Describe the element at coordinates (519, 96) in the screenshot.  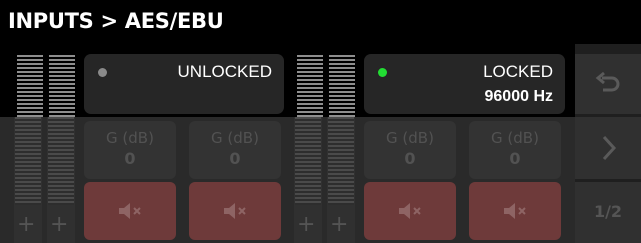
I see `sample-rate: 96000 Hz` at that location.